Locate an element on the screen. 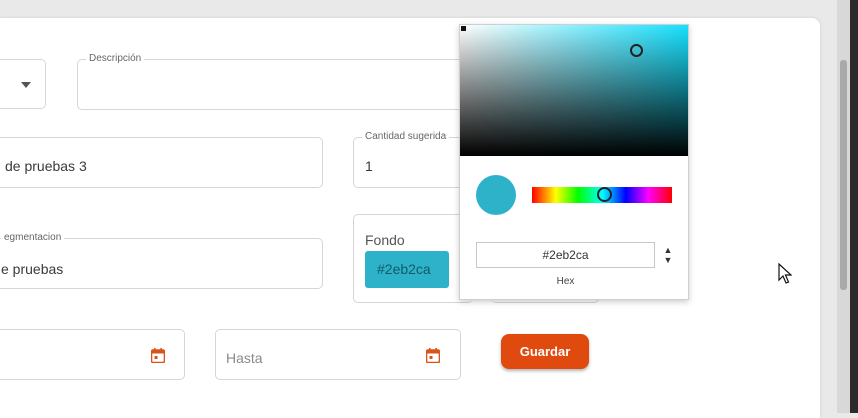  segmentacion-value: e pruebas is located at coordinates (32, 269).